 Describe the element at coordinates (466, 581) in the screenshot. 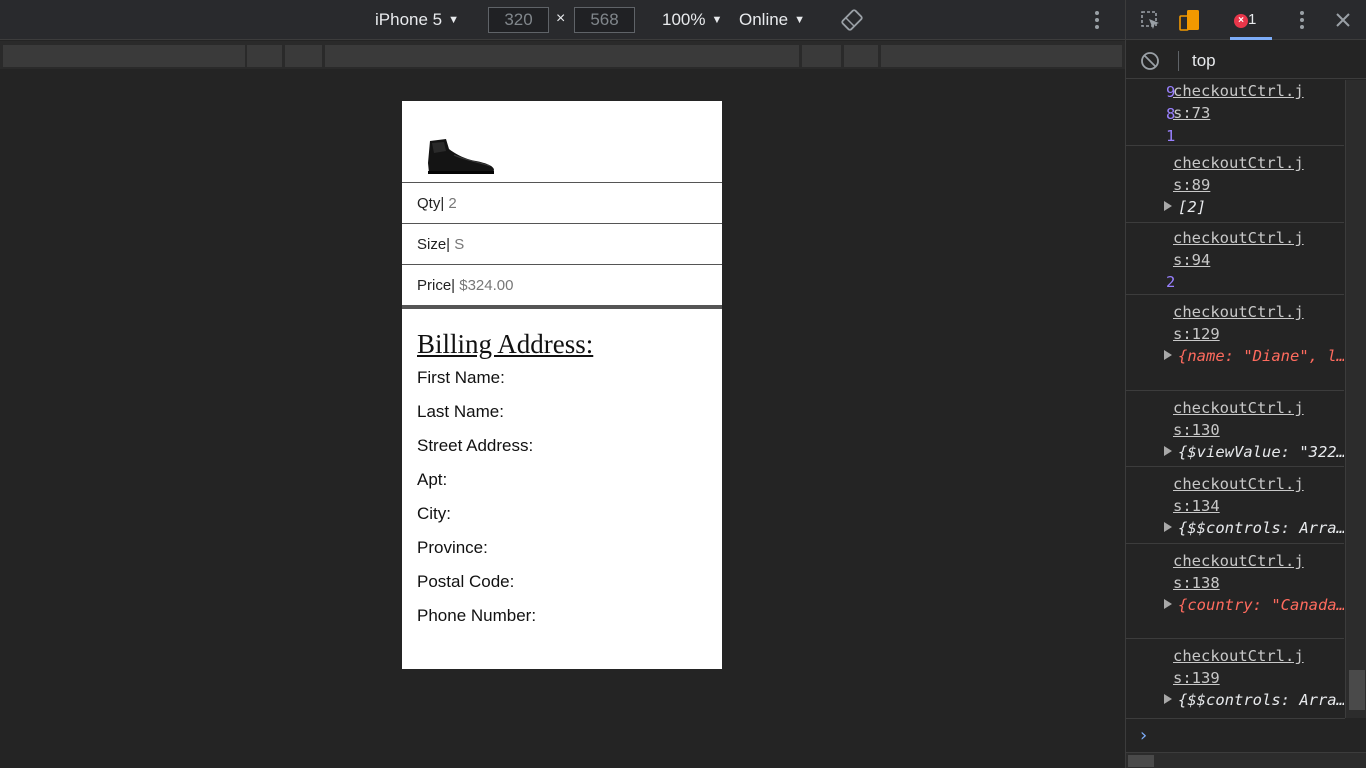

I see `postal-code-label: Postal Code:` at that location.